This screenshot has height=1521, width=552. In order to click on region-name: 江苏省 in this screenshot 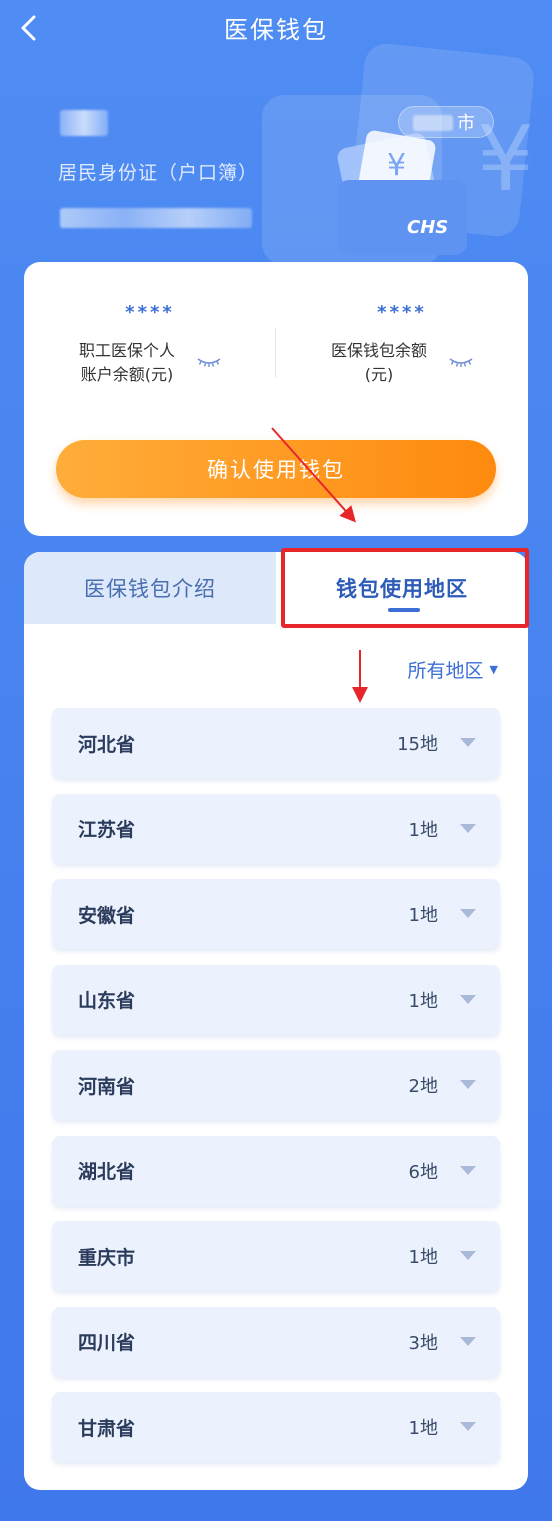, I will do `click(107, 830)`.